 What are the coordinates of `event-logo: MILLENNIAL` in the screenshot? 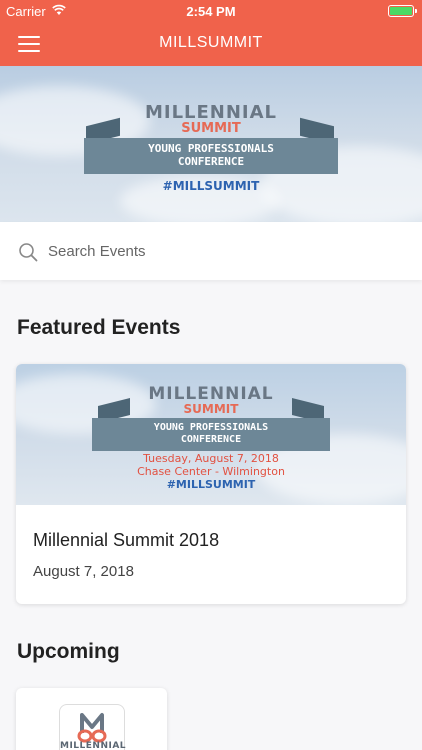 It's located at (93, 727).